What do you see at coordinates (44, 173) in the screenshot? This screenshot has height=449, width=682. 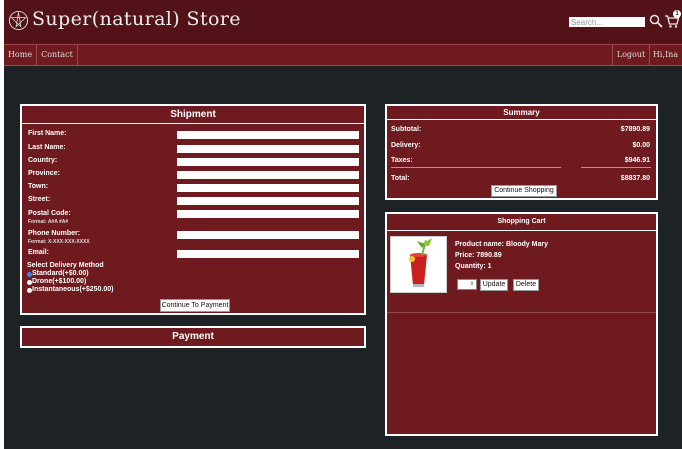 I see `province-label: Province:` at bounding box center [44, 173].